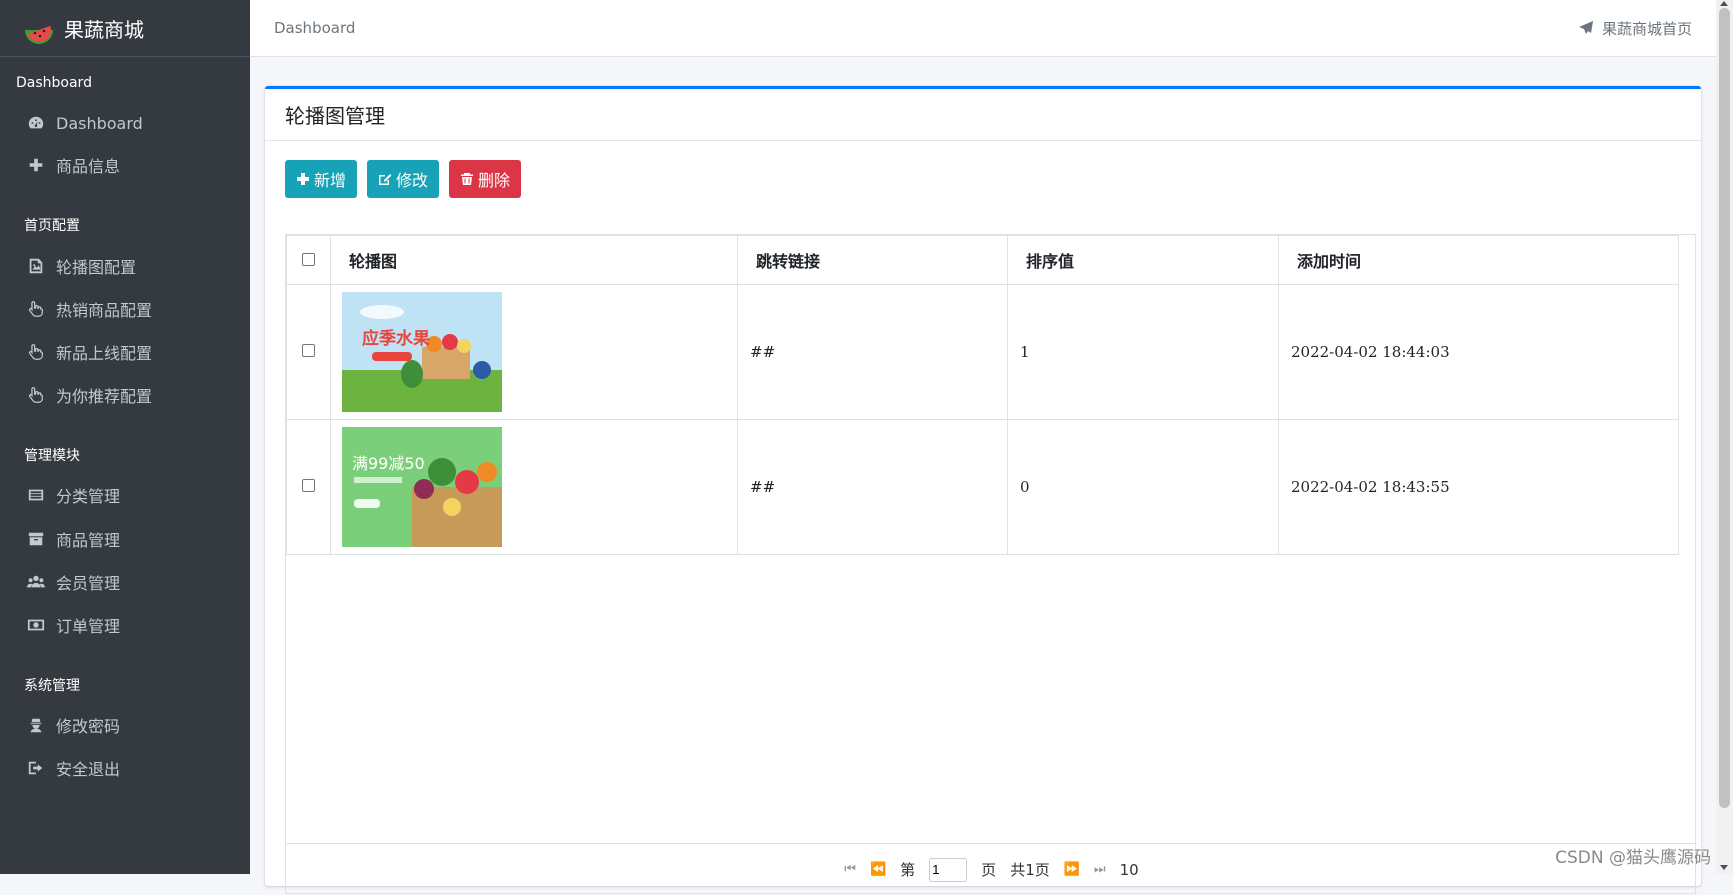 This screenshot has height=895, width=1733. I want to click on breadcrumb: Dashboard, so click(314, 28).